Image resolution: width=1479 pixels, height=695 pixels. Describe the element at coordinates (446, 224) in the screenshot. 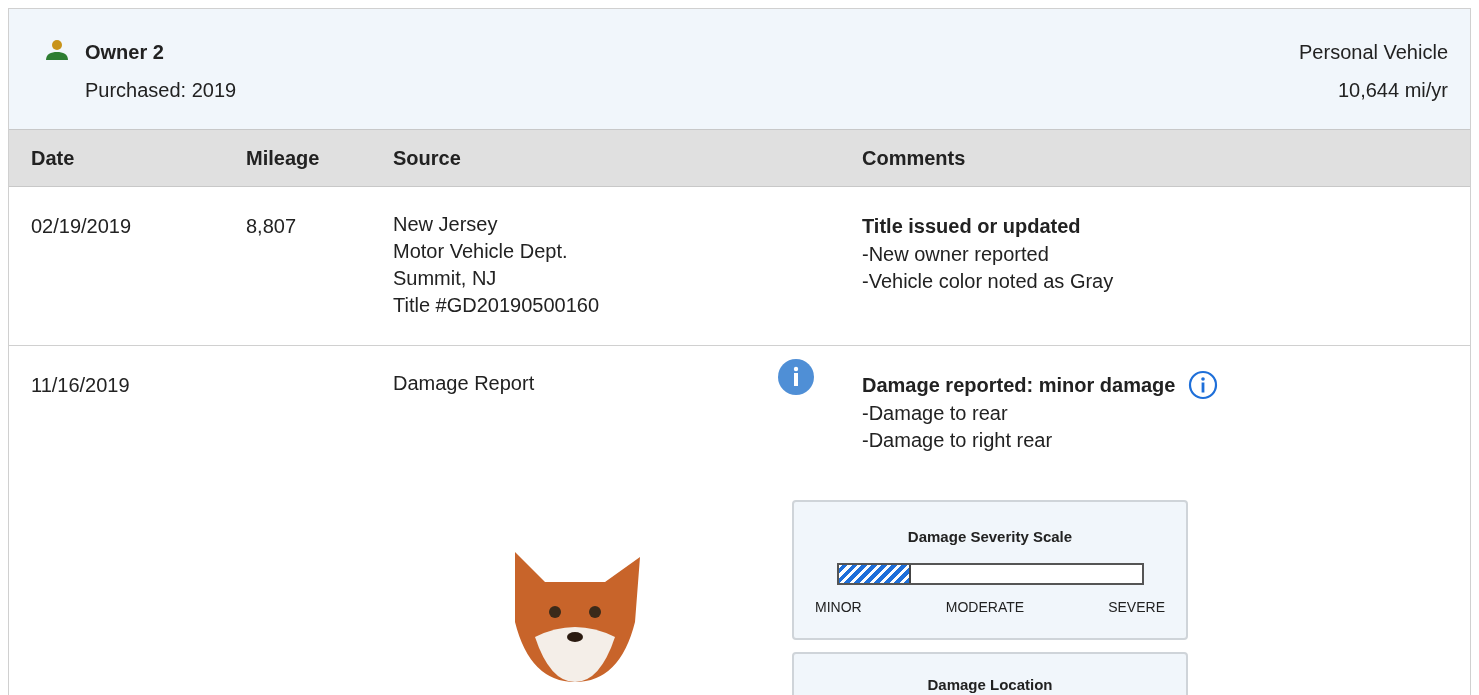

I see `source-line: New Jersey` at that location.